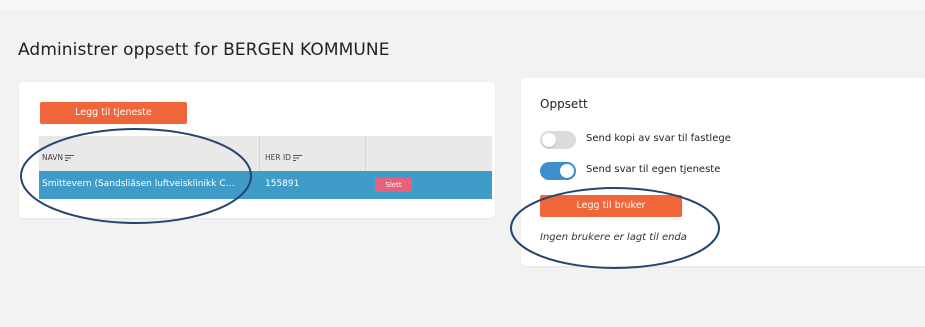 The width and height of the screenshot is (925, 327). What do you see at coordinates (658, 138) in the screenshot?
I see `toggle-label-copy-to-gp: Send kopi av svar til fastlege` at bounding box center [658, 138].